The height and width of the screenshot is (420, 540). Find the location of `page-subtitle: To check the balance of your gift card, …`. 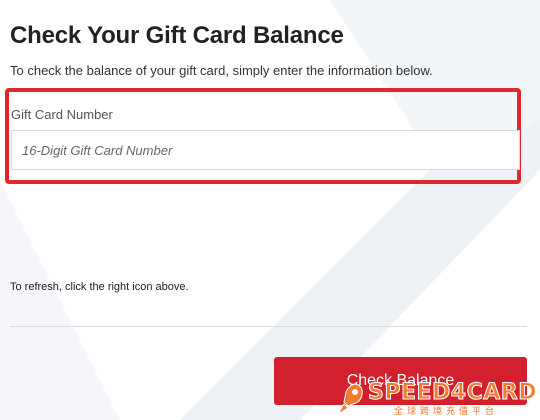

page-subtitle: To check the balance of your gift card, … is located at coordinates (221, 70).